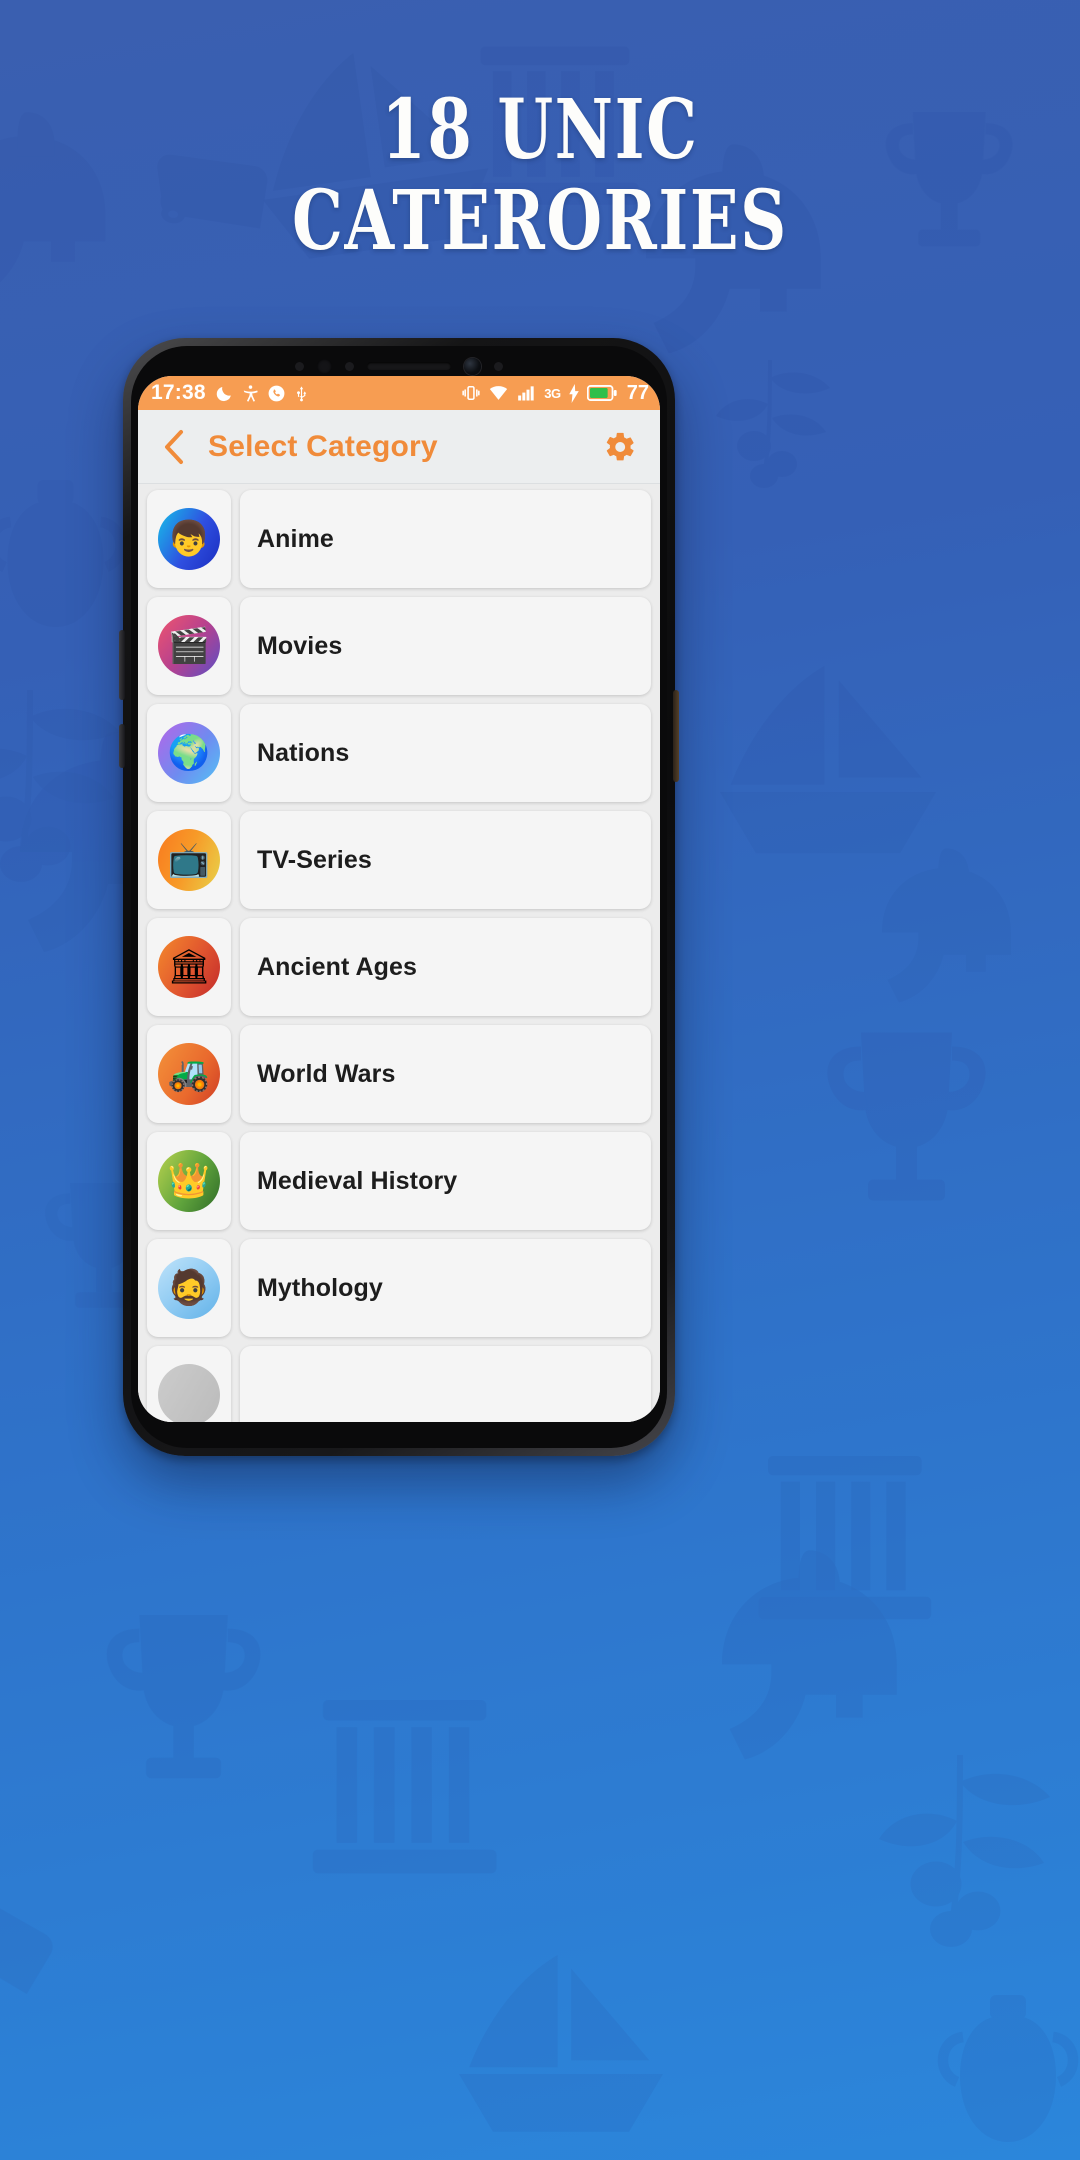 Image resolution: width=1080 pixels, height=2160 pixels. I want to click on light-sensor-icon, so click(349, 366).